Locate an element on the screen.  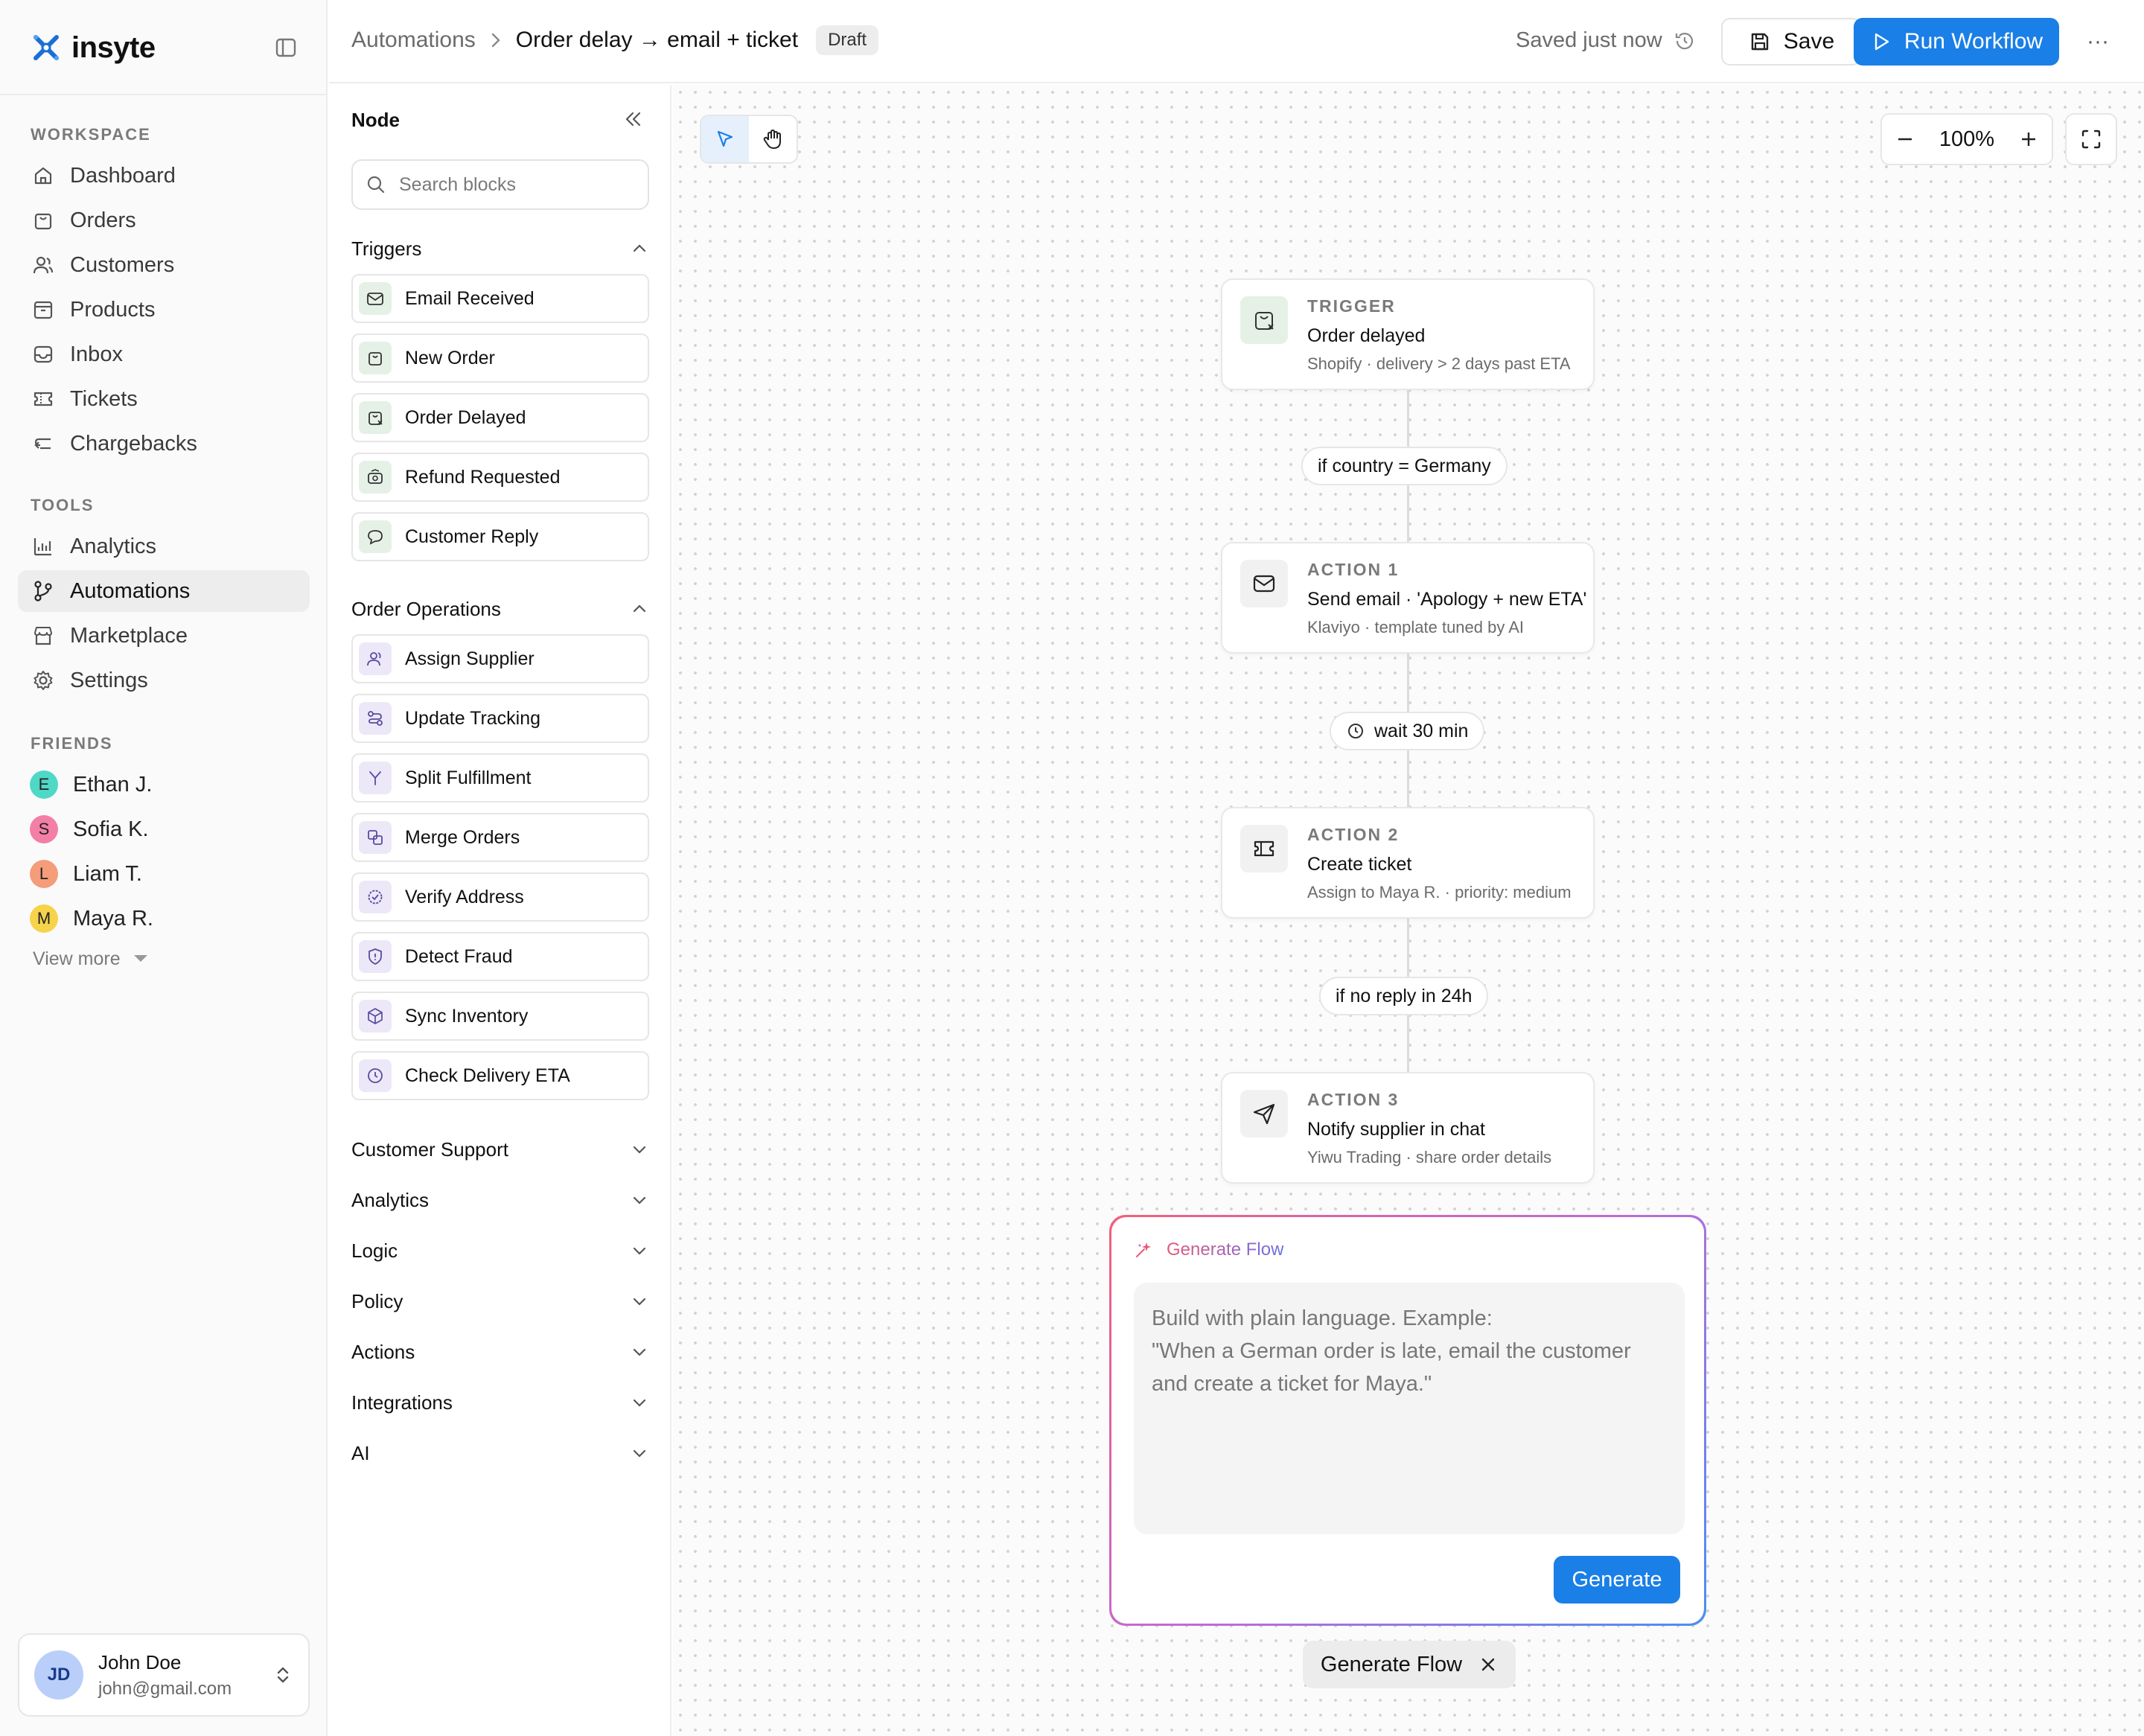
brand-logo: insyte is located at coordinates (93, 48).